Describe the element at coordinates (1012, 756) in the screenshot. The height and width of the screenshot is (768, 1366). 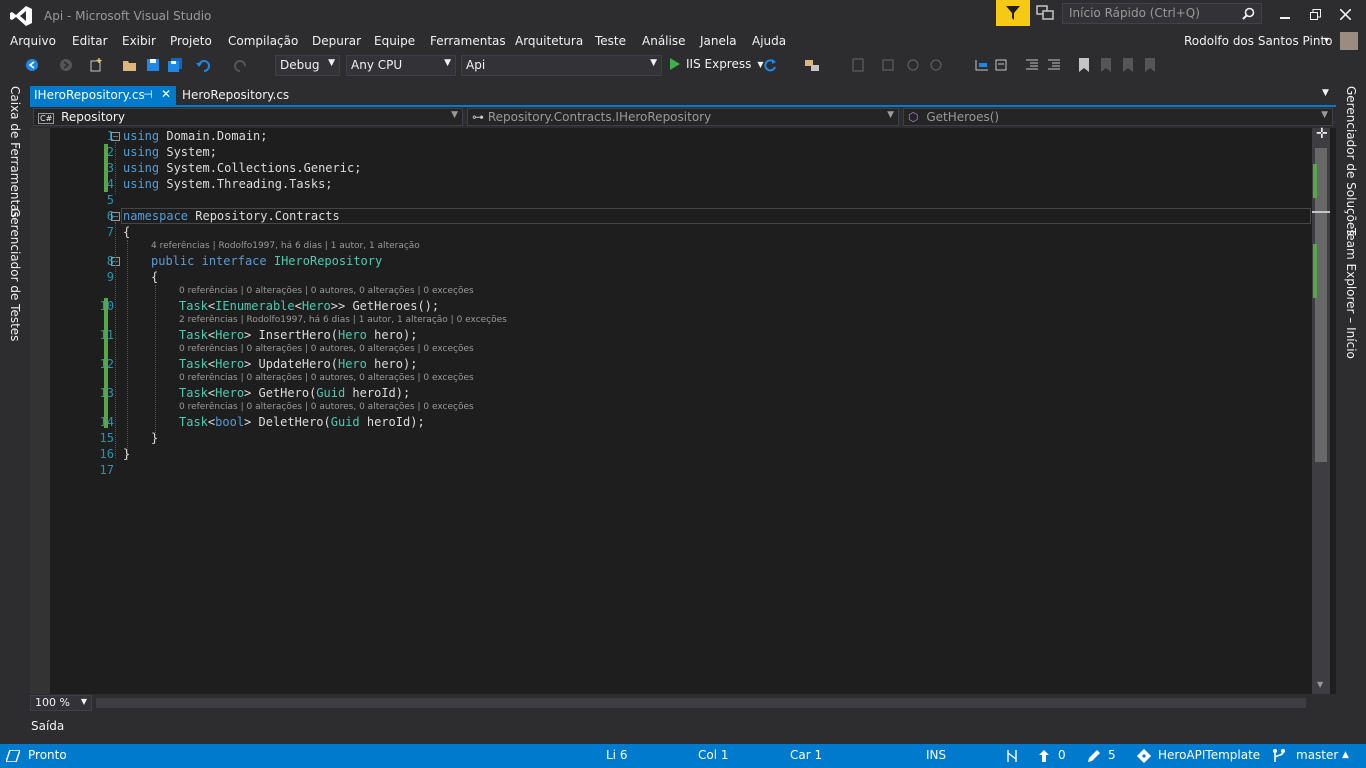
I see `git-compare-icon` at that location.